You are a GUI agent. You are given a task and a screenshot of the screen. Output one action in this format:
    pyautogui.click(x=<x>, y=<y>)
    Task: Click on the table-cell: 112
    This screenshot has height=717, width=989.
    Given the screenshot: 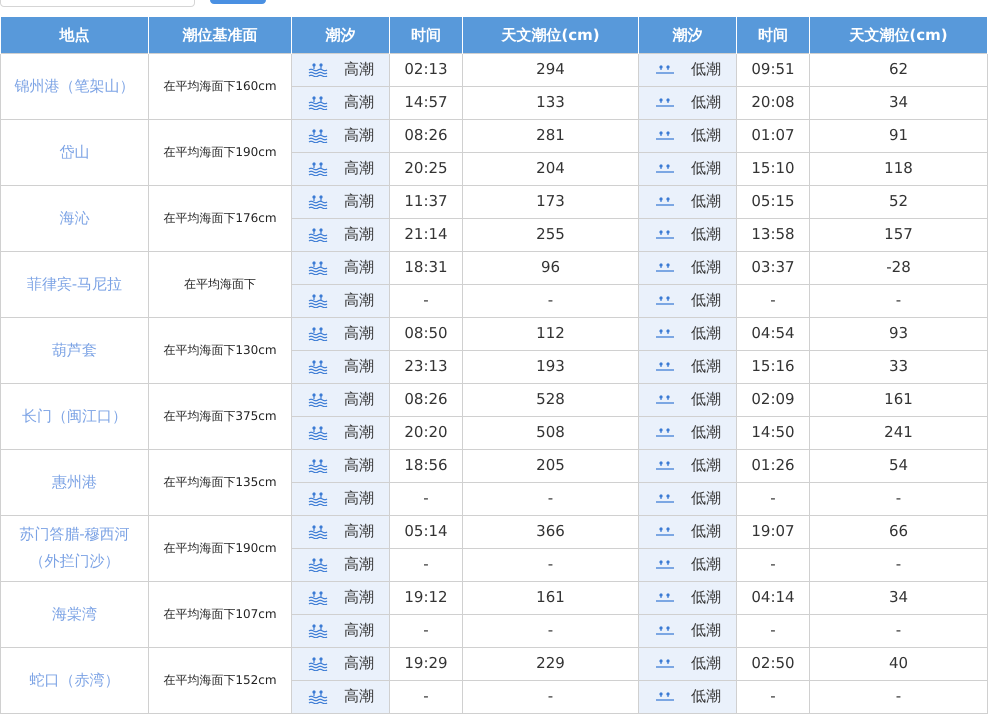 What is the action you would take?
    pyautogui.click(x=550, y=333)
    